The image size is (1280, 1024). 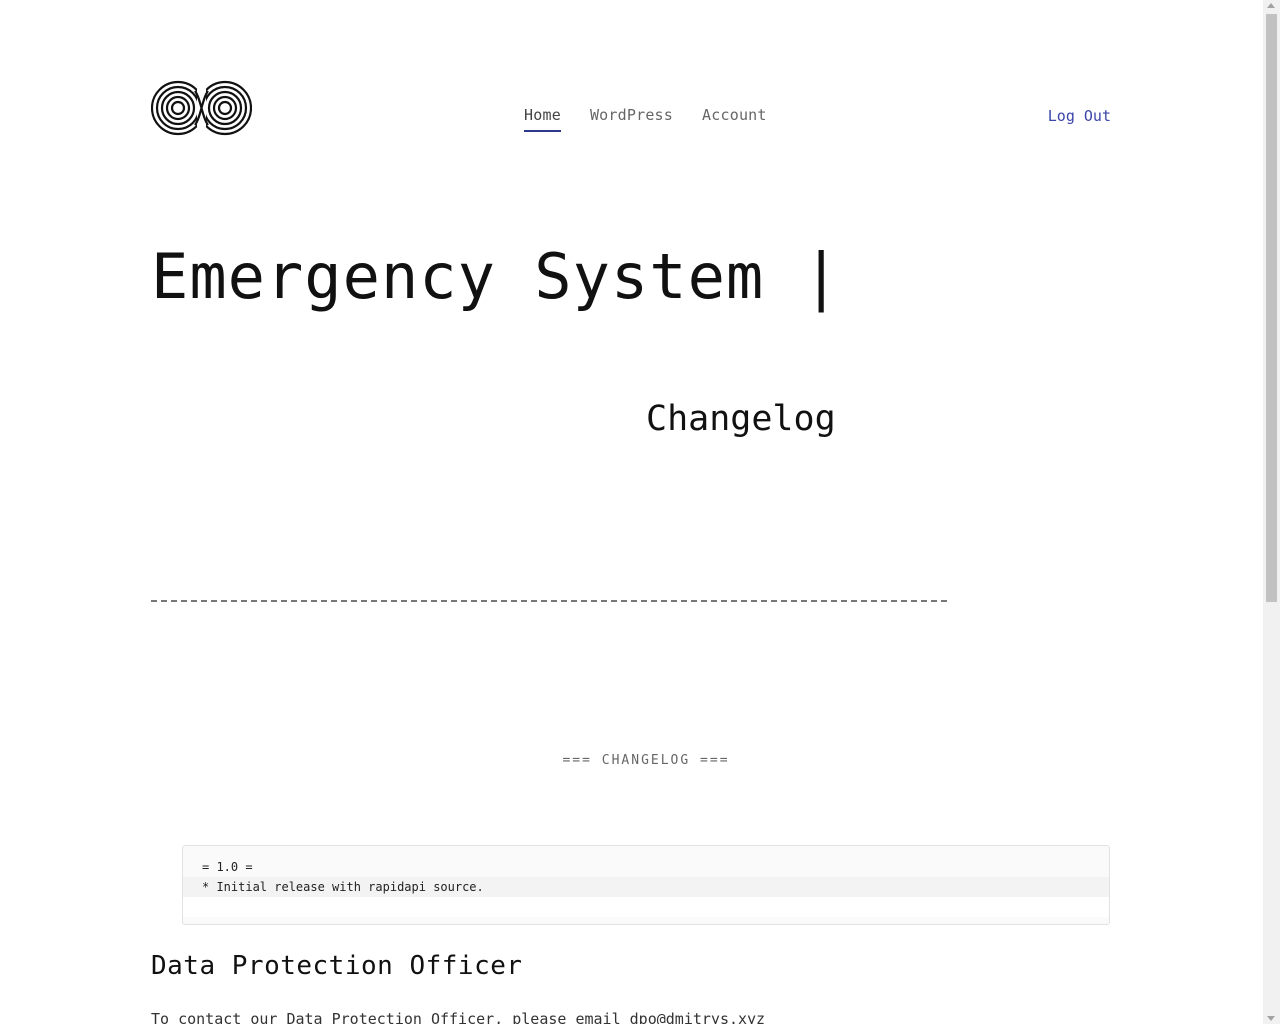 I want to click on page-title: Emergency System |, so click(x=496, y=276).